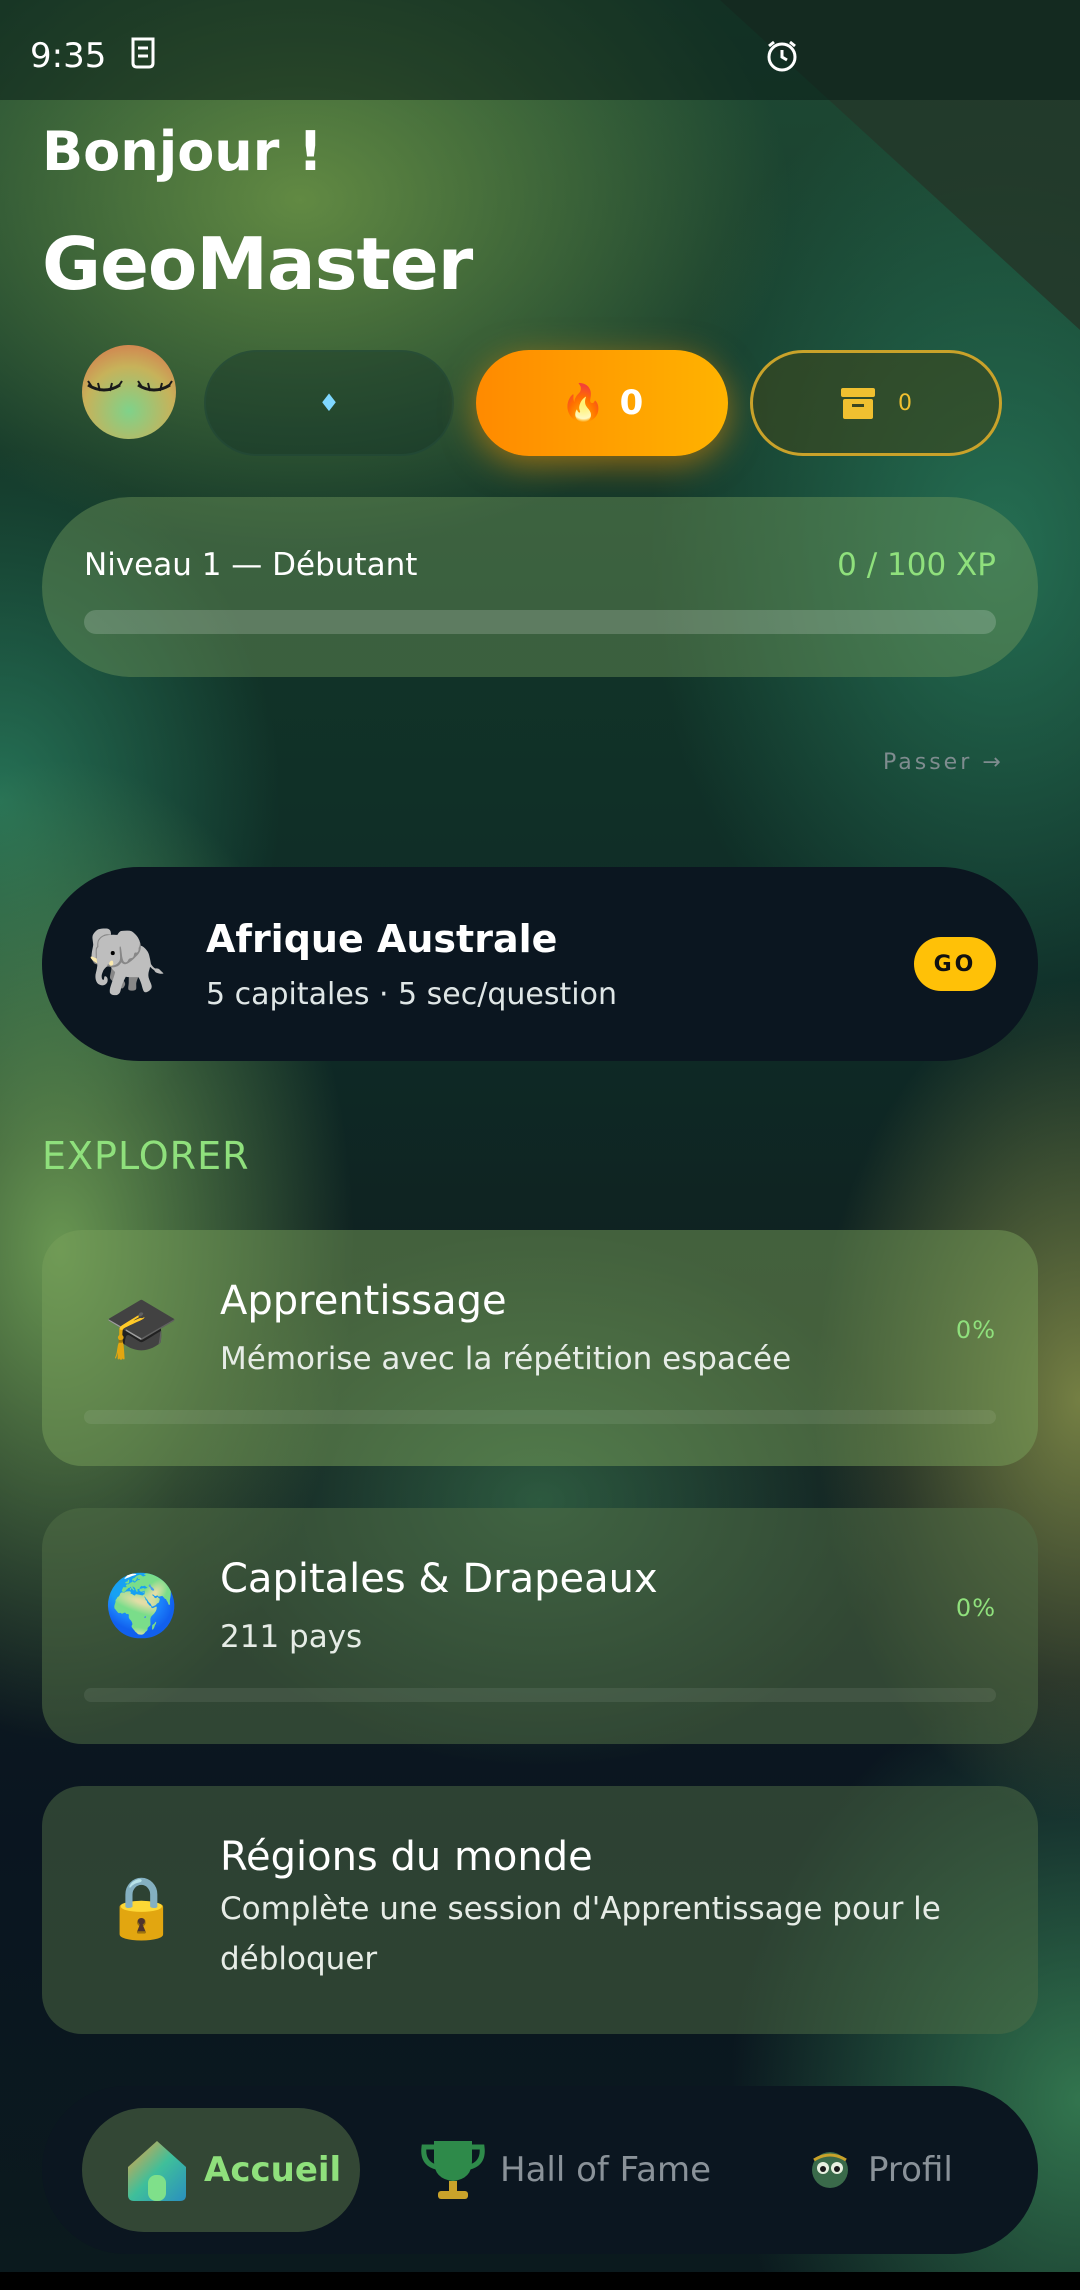 Image resolution: width=1080 pixels, height=2290 pixels. Describe the element at coordinates (182, 151) in the screenshot. I see `greeting: Bonjour !` at that location.